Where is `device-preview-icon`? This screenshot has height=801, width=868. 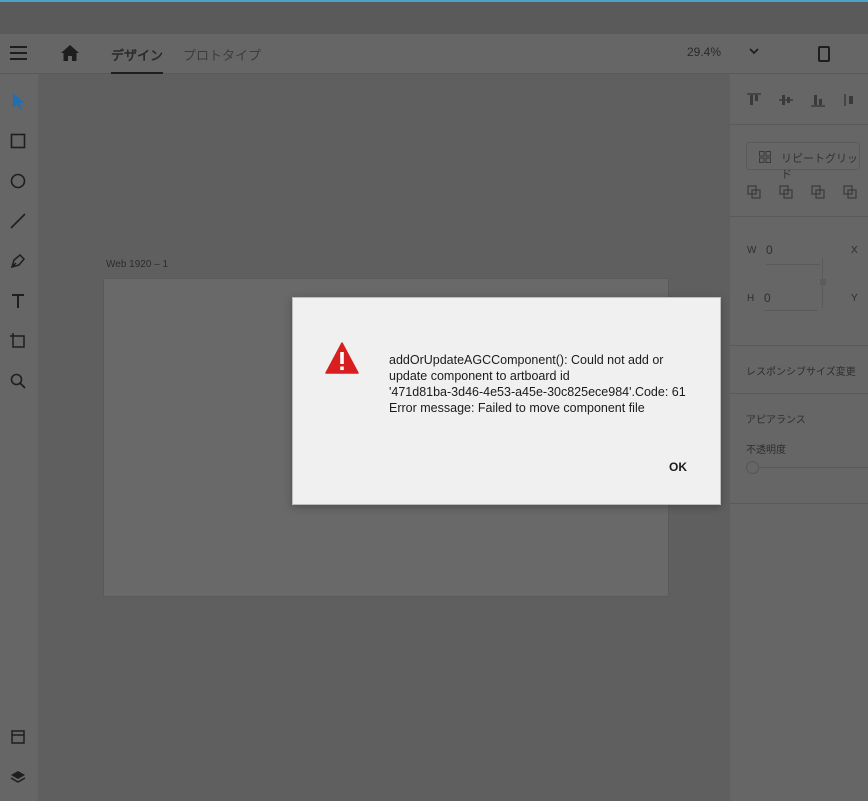 device-preview-icon is located at coordinates (824, 54).